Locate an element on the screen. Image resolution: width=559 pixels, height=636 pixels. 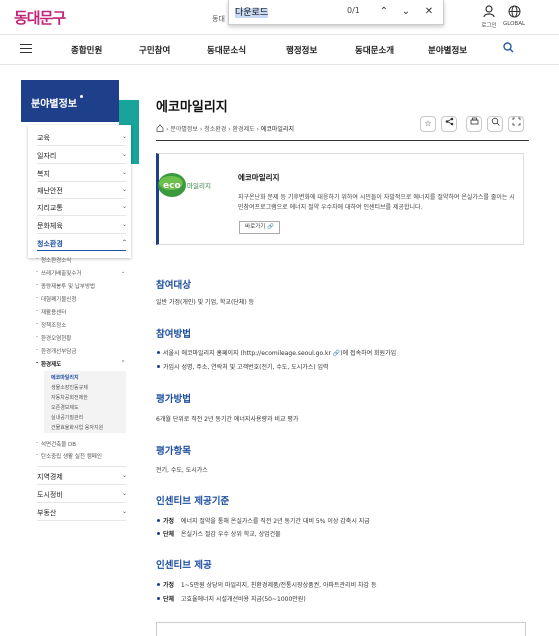
print-icon is located at coordinates (474, 122).